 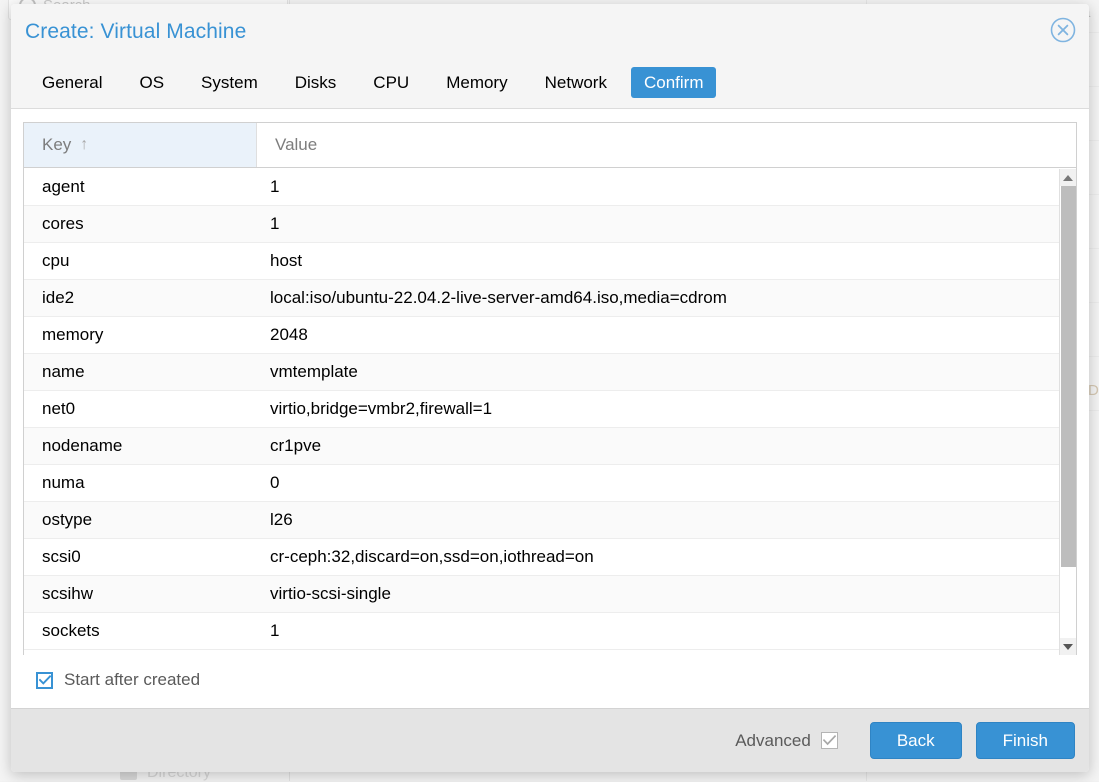 I want to click on tab-system: System, so click(x=229, y=82).